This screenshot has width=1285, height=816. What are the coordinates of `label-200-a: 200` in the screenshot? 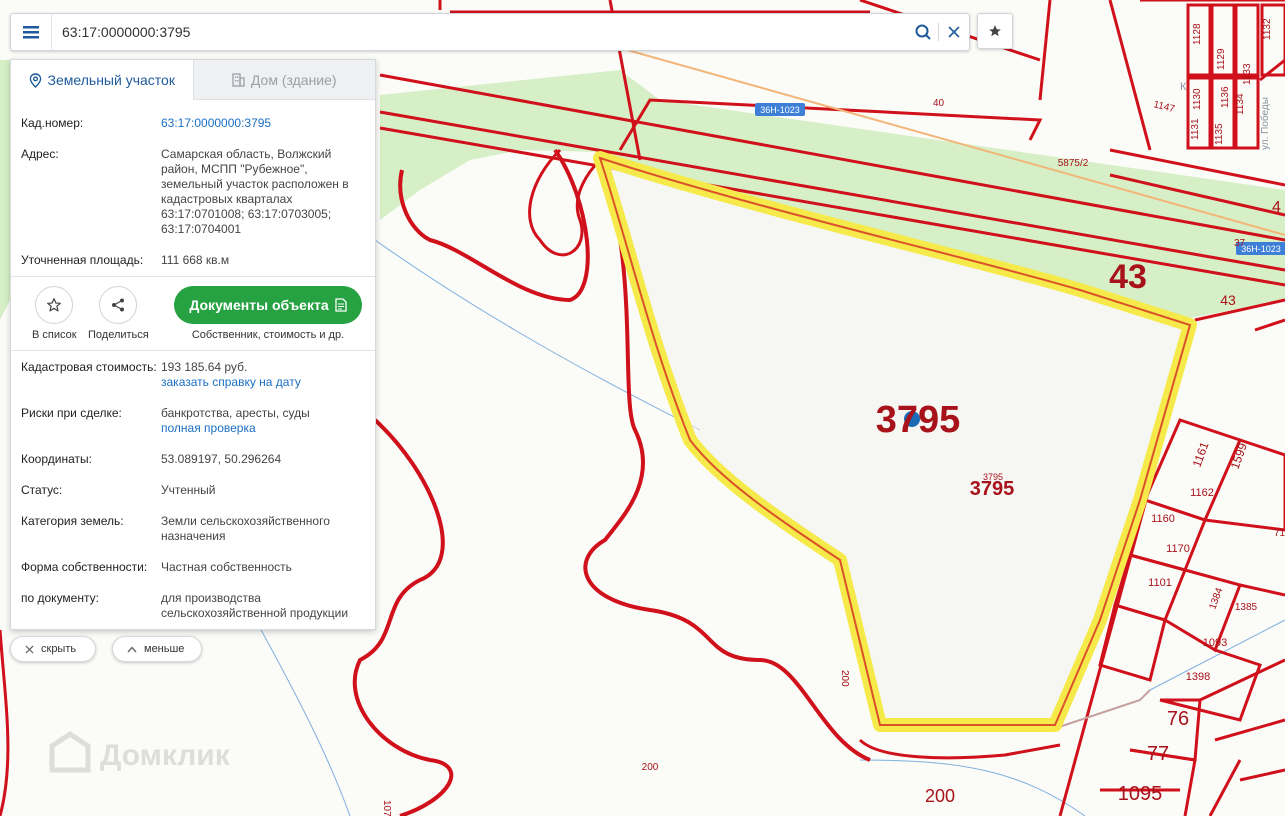 It's located at (844, 678).